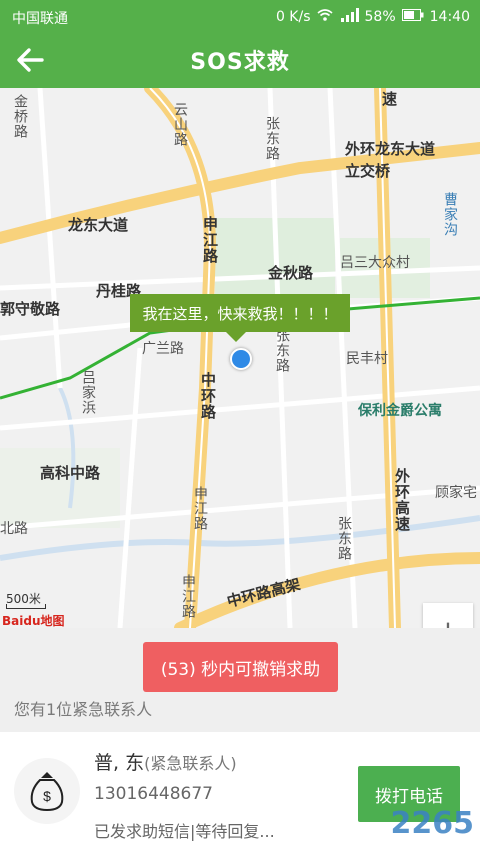 This screenshot has width=480, height=853. I want to click on current-location-marker, so click(241, 359).